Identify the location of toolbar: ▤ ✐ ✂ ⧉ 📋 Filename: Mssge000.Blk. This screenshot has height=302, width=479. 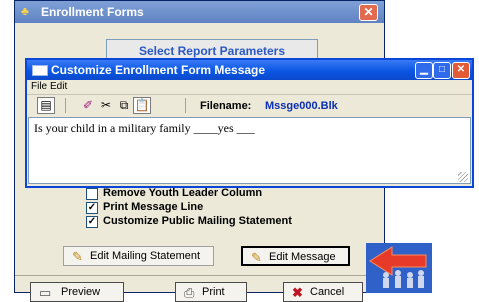
(249, 105).